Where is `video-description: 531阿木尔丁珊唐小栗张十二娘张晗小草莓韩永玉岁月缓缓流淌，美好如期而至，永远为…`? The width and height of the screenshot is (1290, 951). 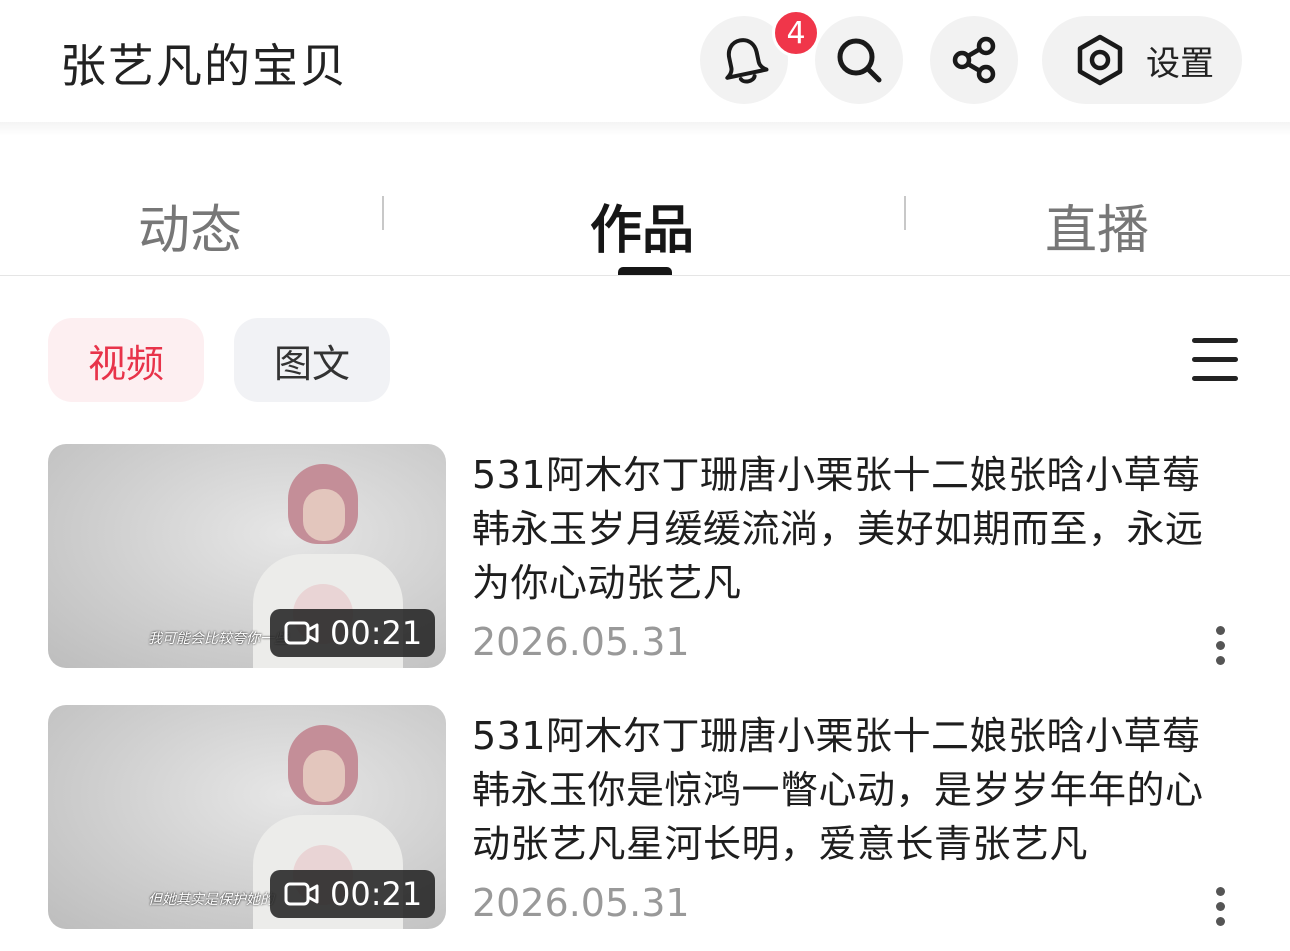
video-description: 531阿木尔丁珊唐小栗张十二娘张晗小草莓韩永玉岁月缓缓流淌，美好如期而至，永远为… is located at coordinates (852, 529).